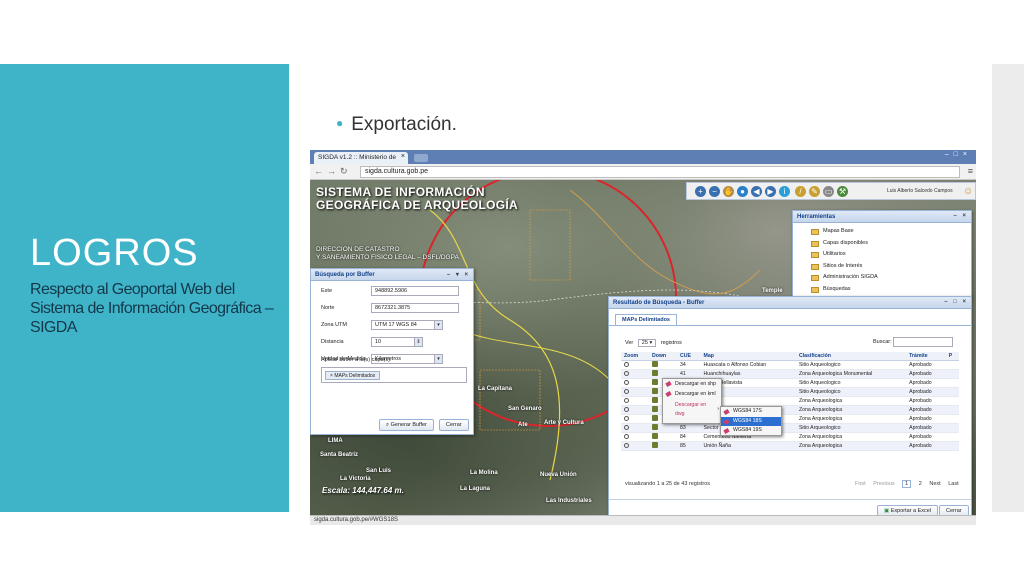 This screenshot has height=576, width=1024. I want to click on menu-item-shp: Descargar en shp, so click(692, 384).